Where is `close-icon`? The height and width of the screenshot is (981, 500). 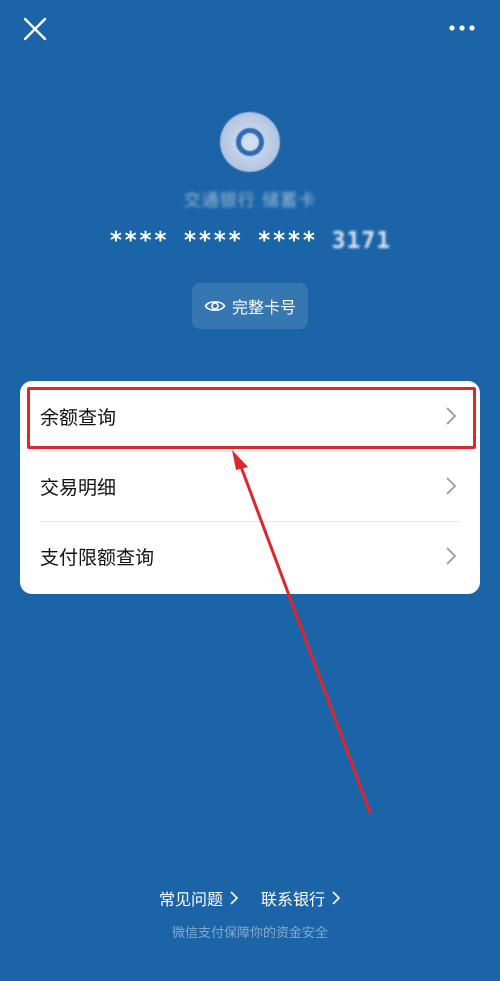 close-icon is located at coordinates (35, 29).